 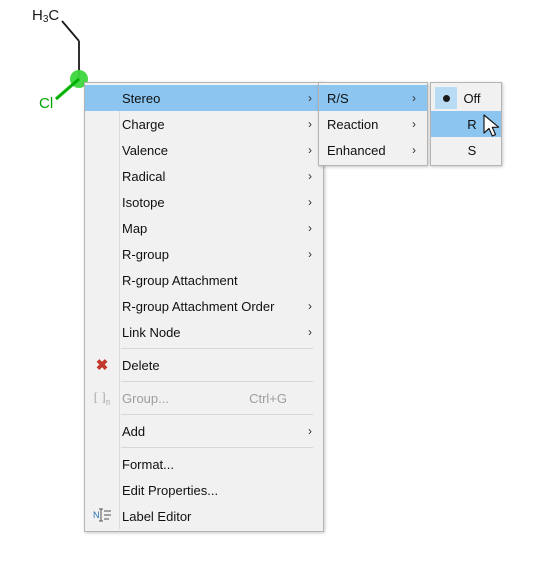 I want to click on methyl-c: C, so click(x=54, y=15).